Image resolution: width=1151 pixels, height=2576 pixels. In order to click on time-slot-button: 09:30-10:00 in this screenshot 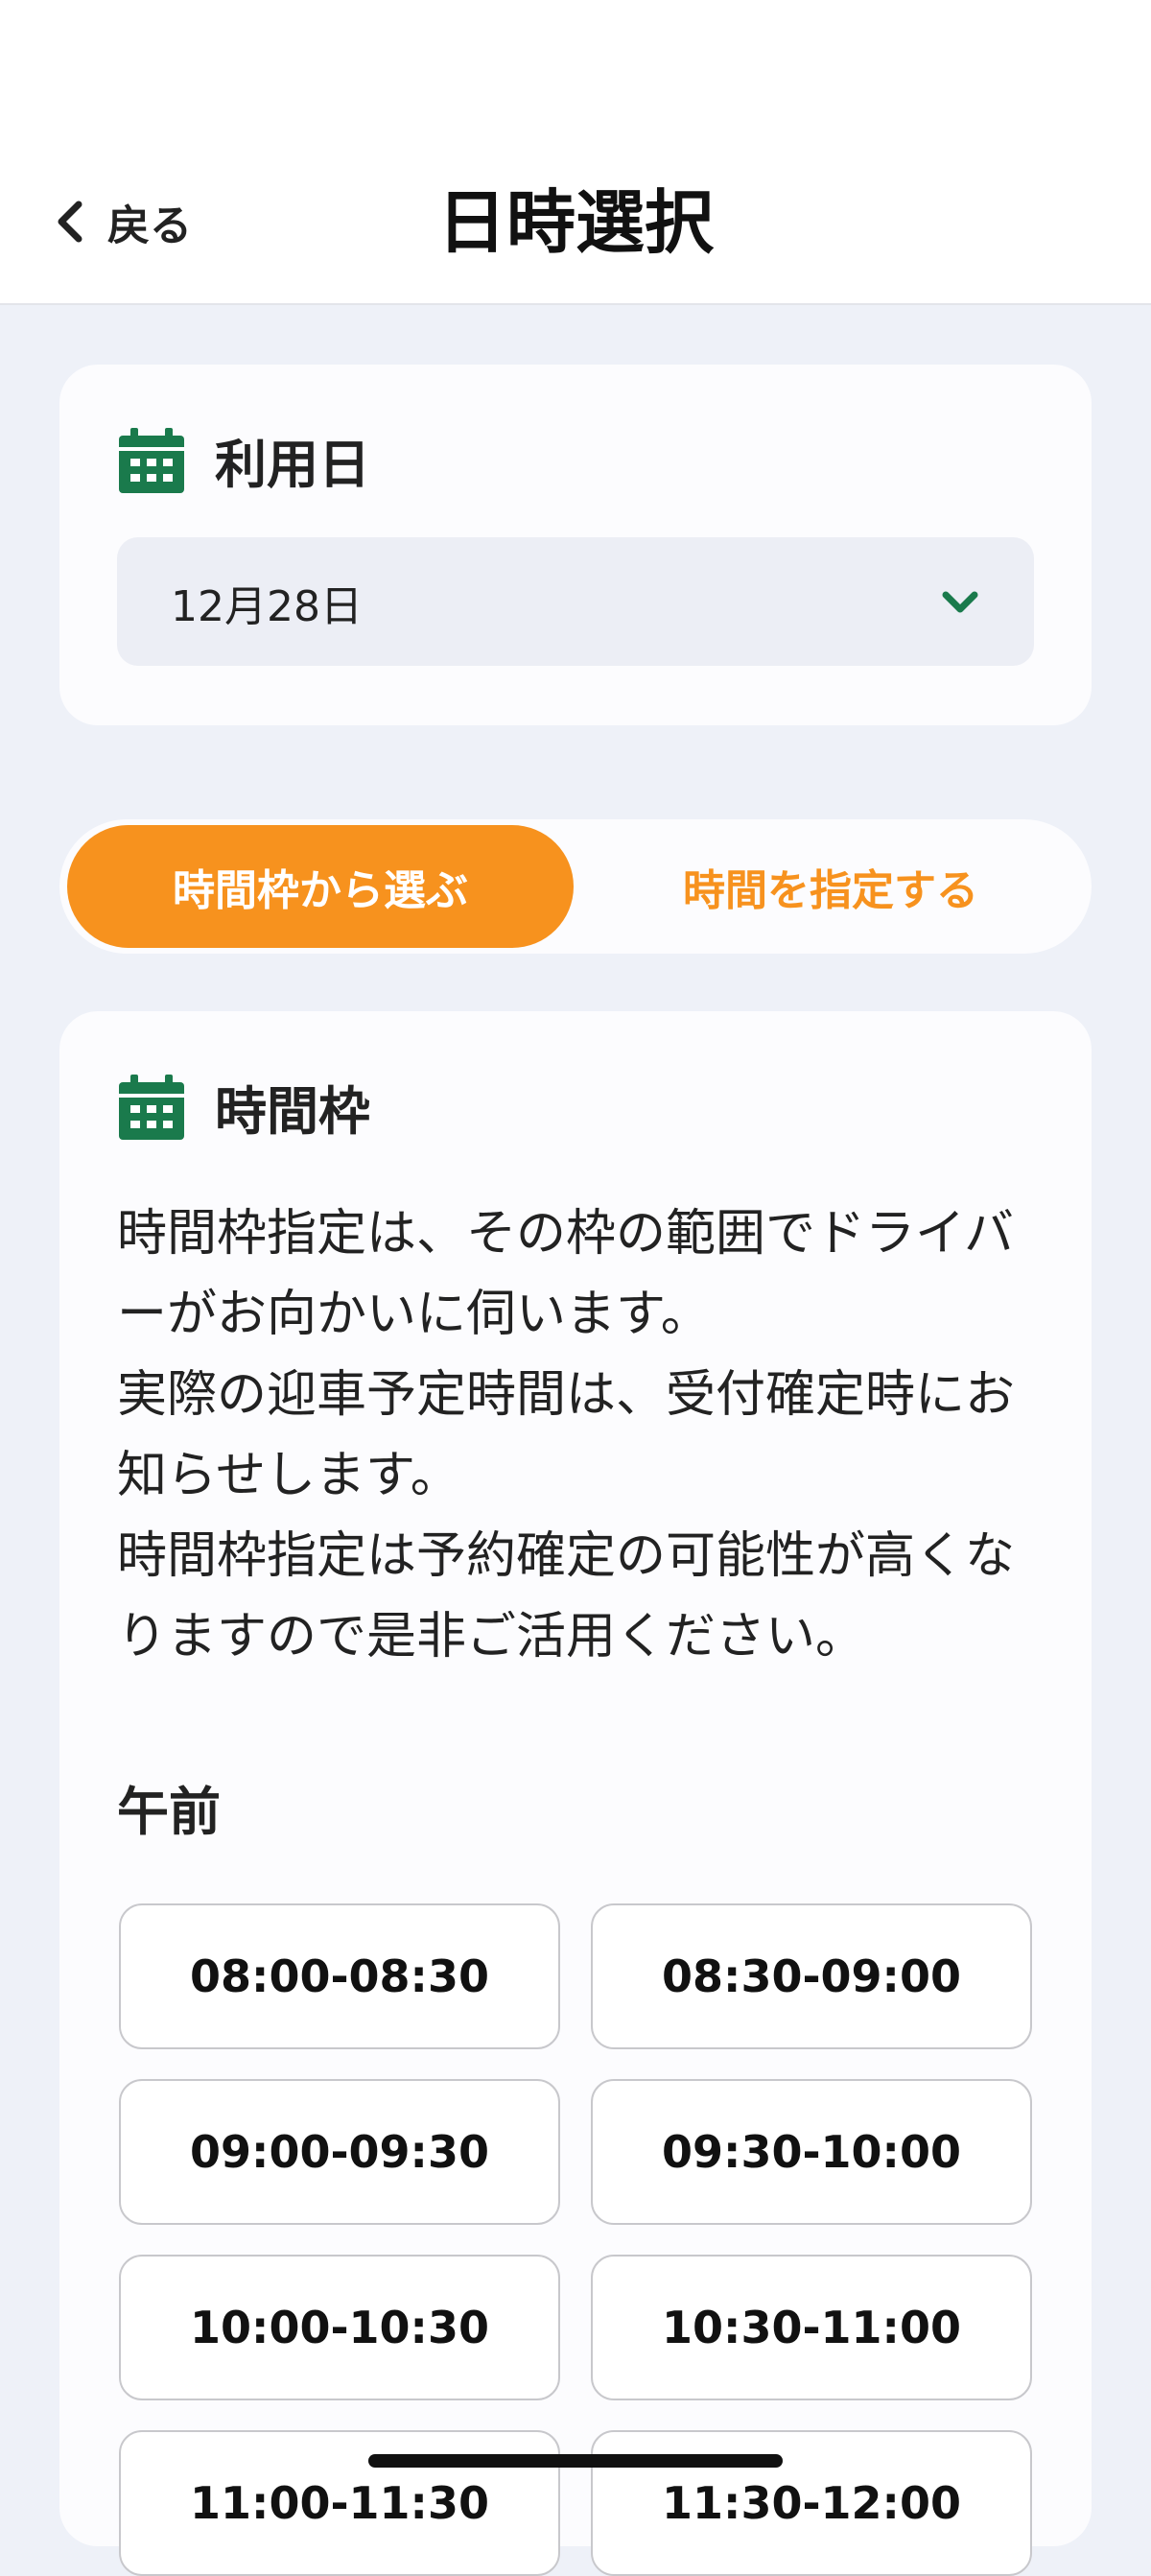, I will do `click(811, 2152)`.